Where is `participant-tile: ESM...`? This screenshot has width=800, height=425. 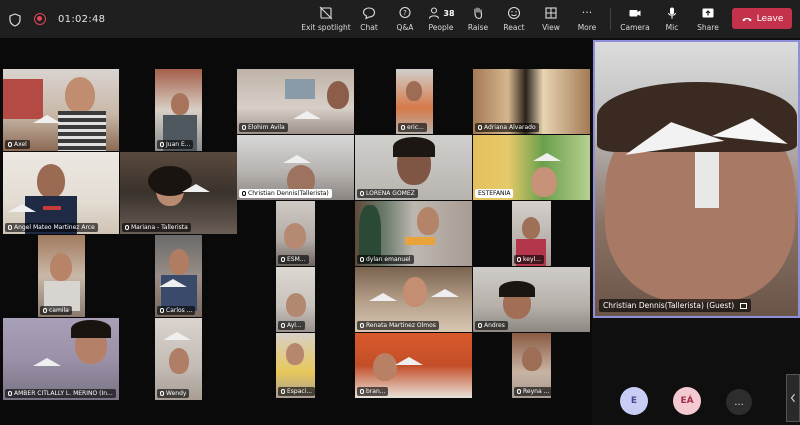
participant-tile: ESM... is located at coordinates (295, 233).